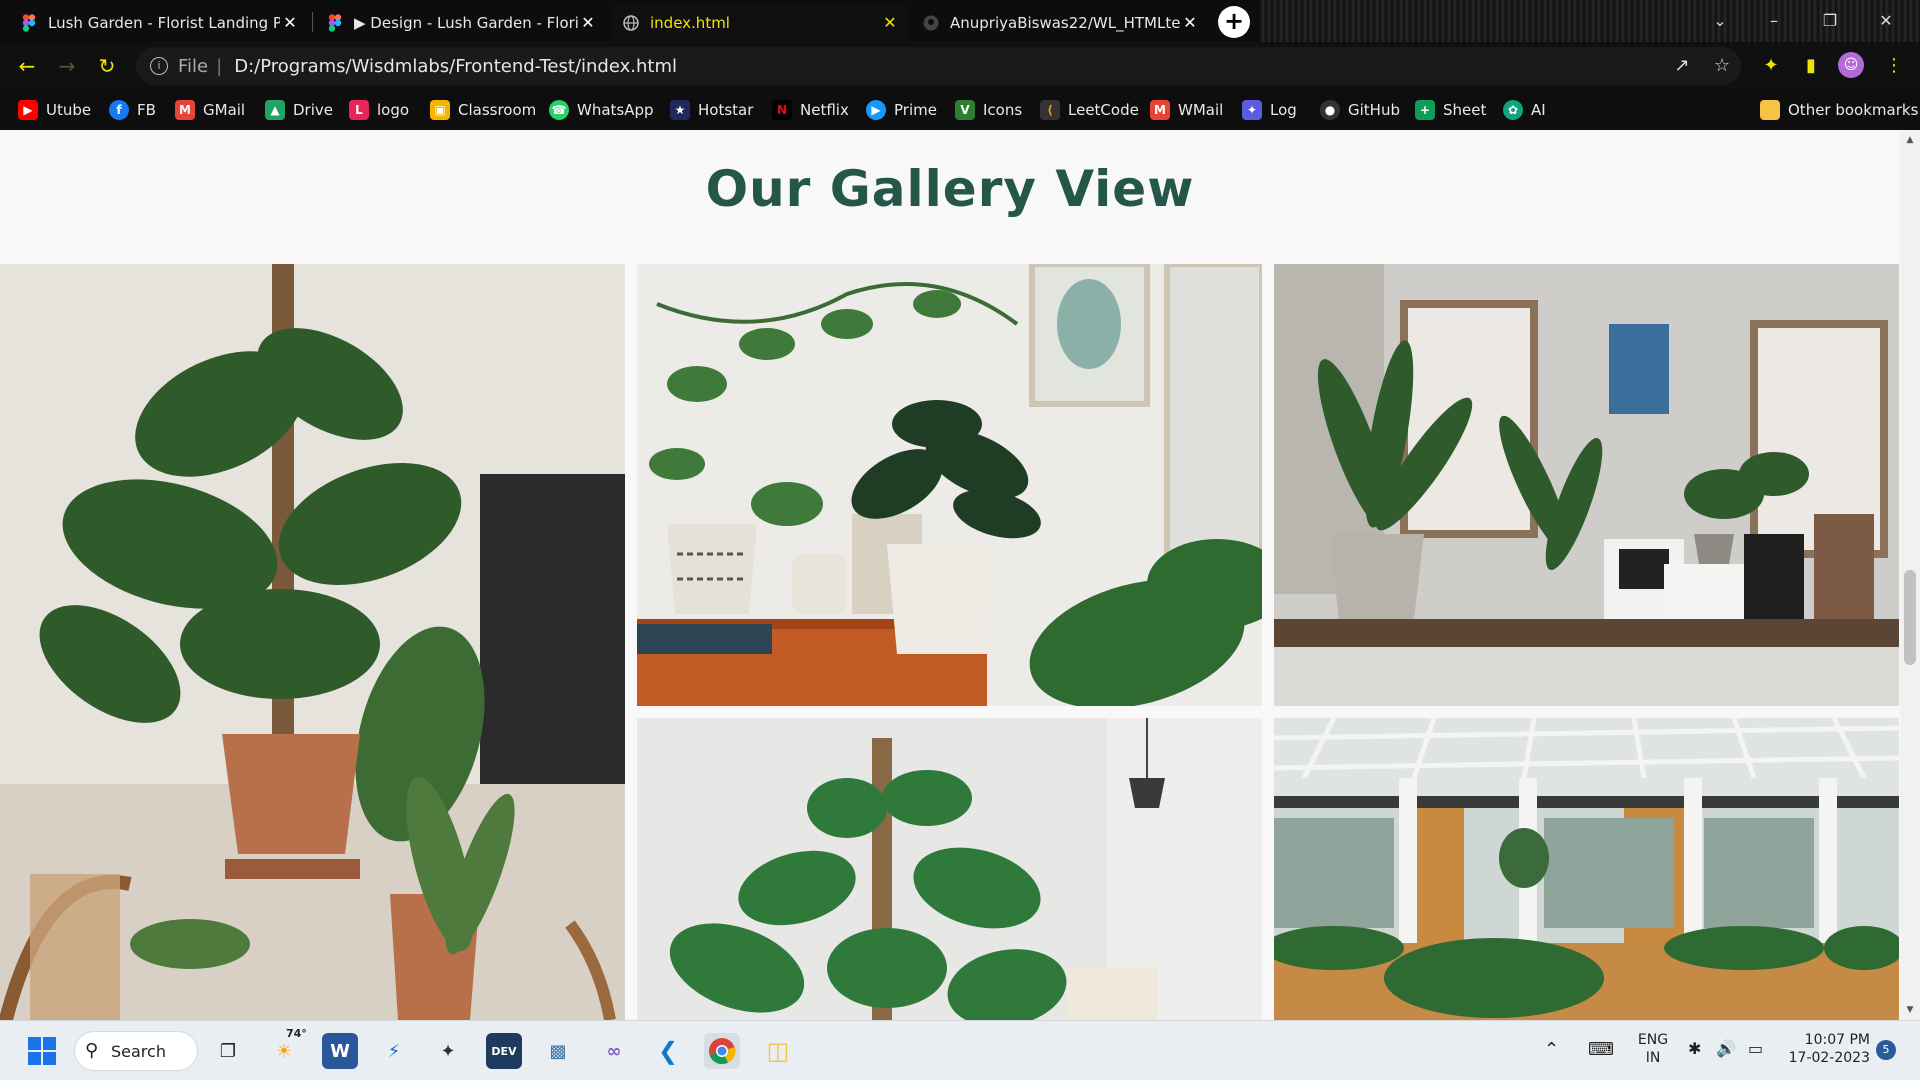 Image resolution: width=1920 pixels, height=1080 pixels. I want to click on bookmark-gmail: M GMail, so click(210, 110).